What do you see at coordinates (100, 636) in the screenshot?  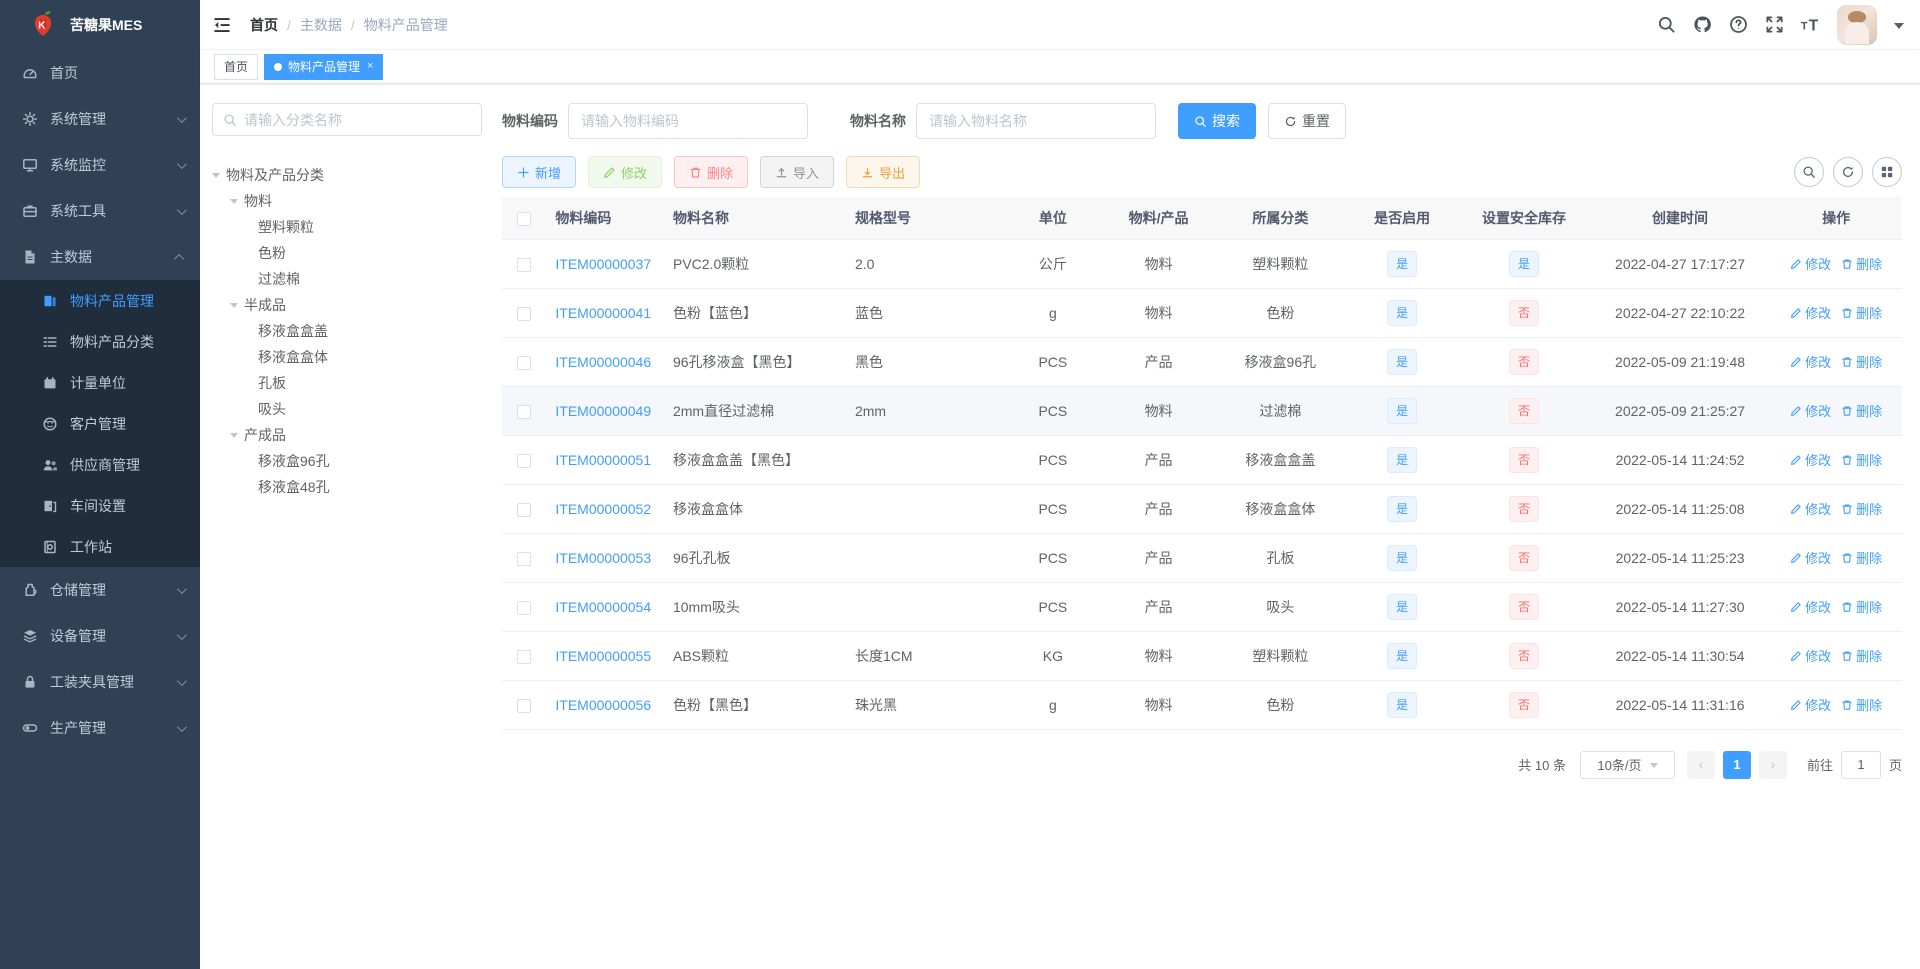 I see `sidebar-item: 设备管理` at bounding box center [100, 636].